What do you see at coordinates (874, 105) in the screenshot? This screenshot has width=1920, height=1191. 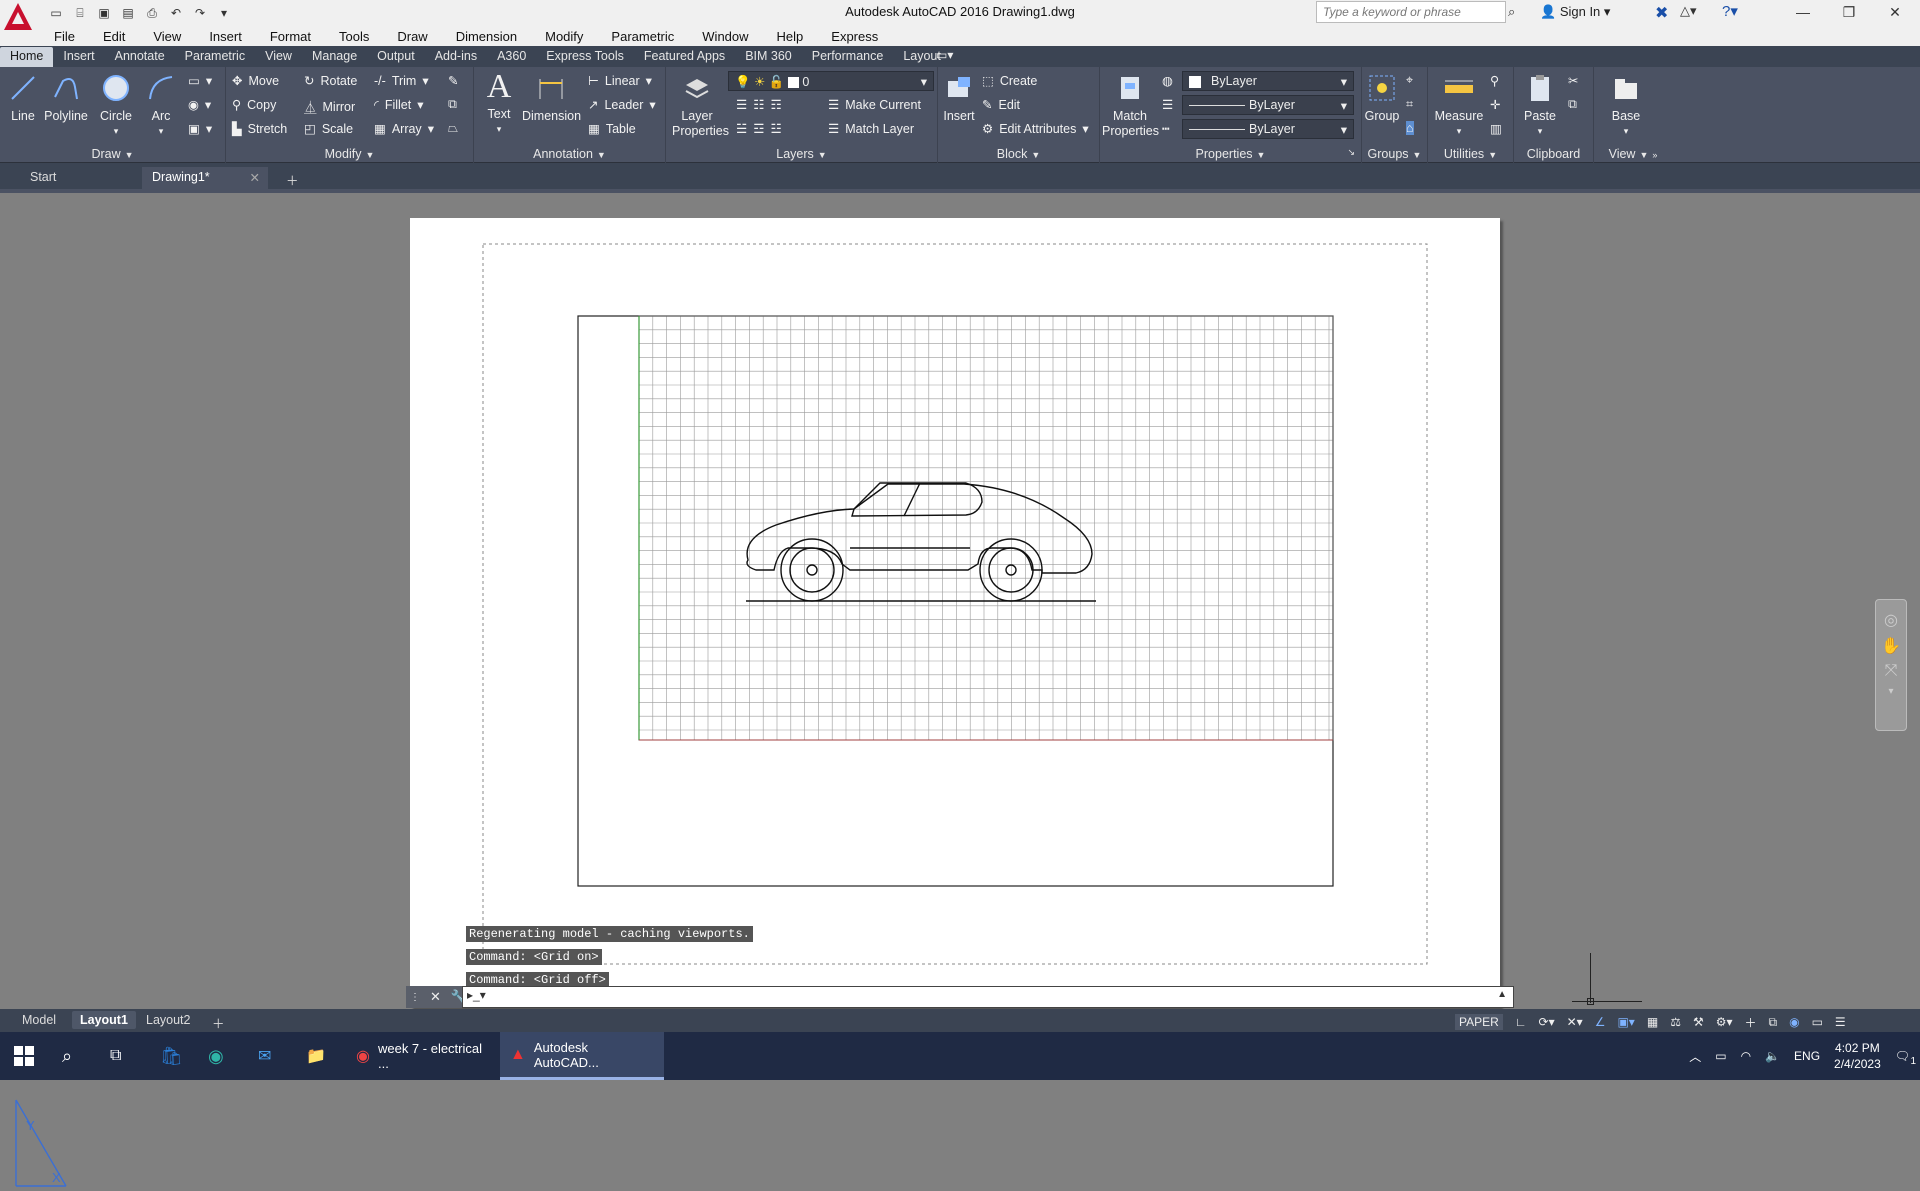 I see `make-current-button: ☰ Make Current` at bounding box center [874, 105].